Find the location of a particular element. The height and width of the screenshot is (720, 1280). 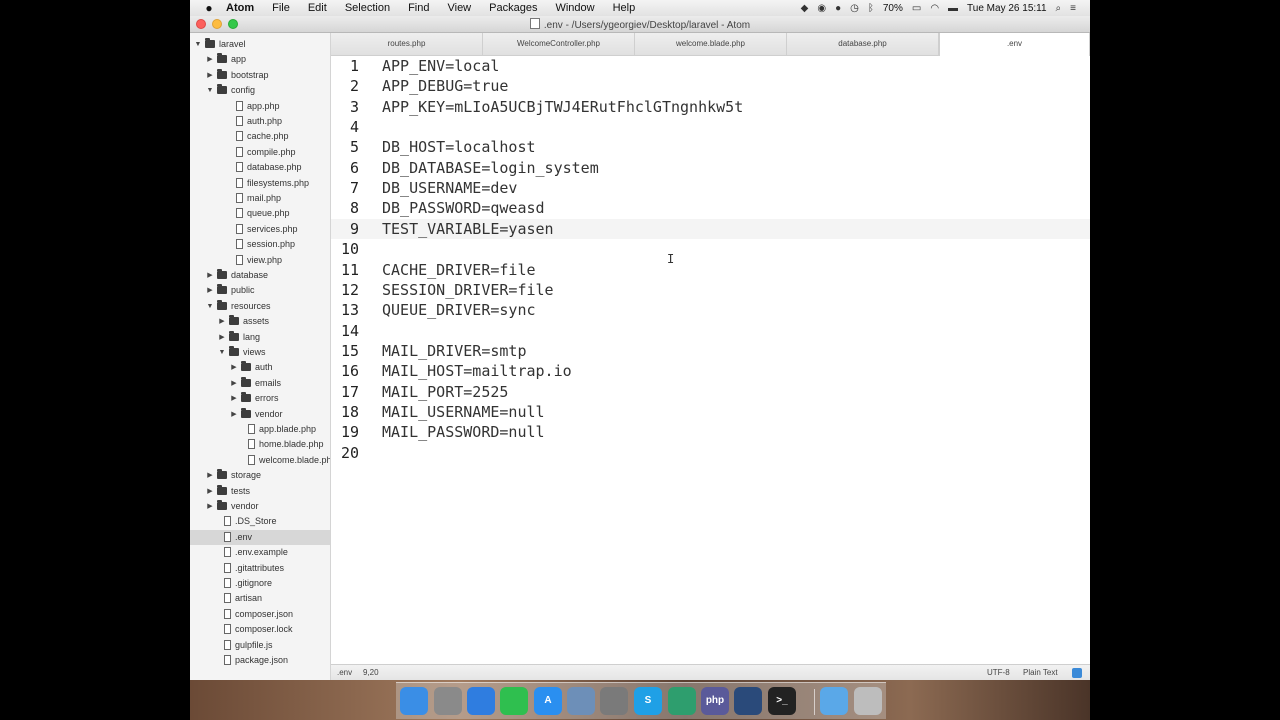

tree-file: mail.php is located at coordinates (260, 198).